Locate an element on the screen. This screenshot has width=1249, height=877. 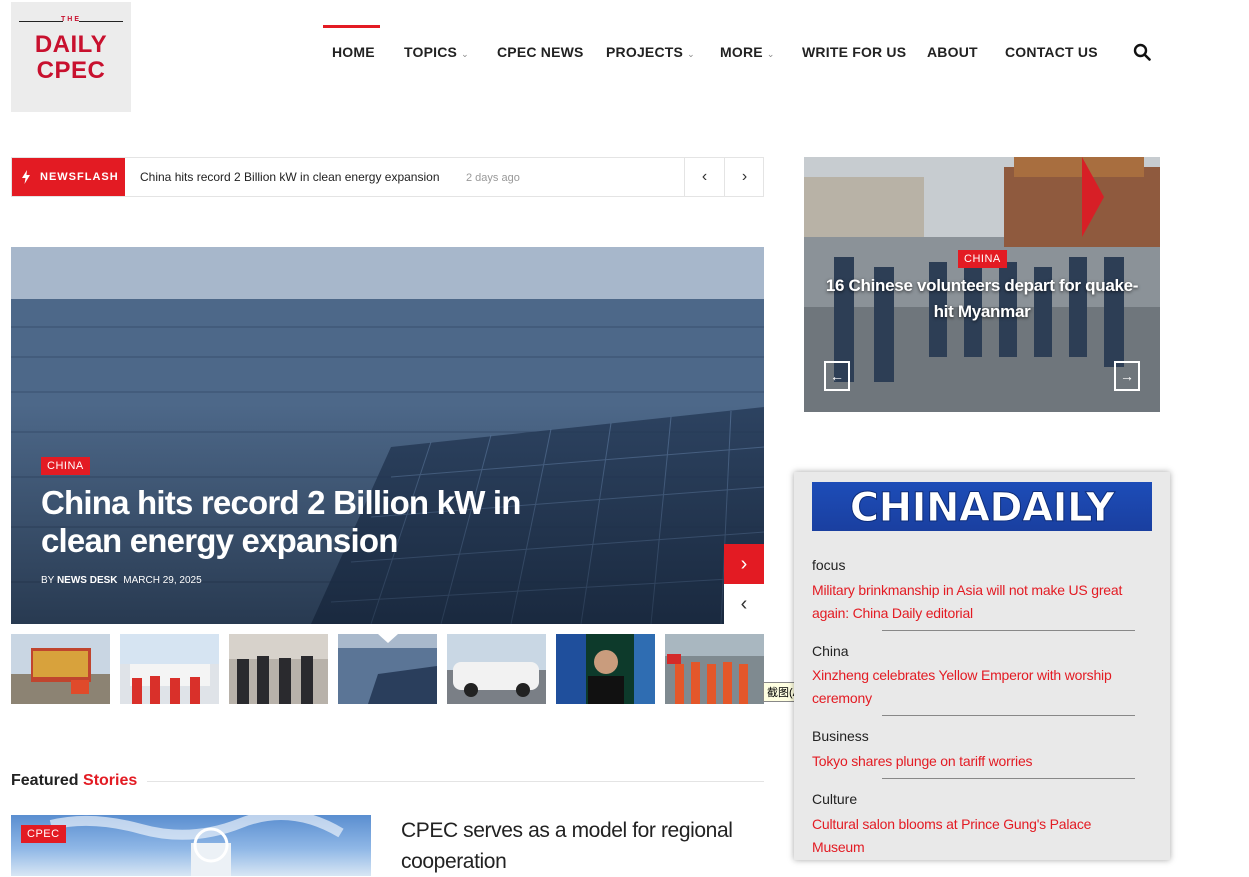
newsflash-prev-button: ‹ is located at coordinates (704, 177).